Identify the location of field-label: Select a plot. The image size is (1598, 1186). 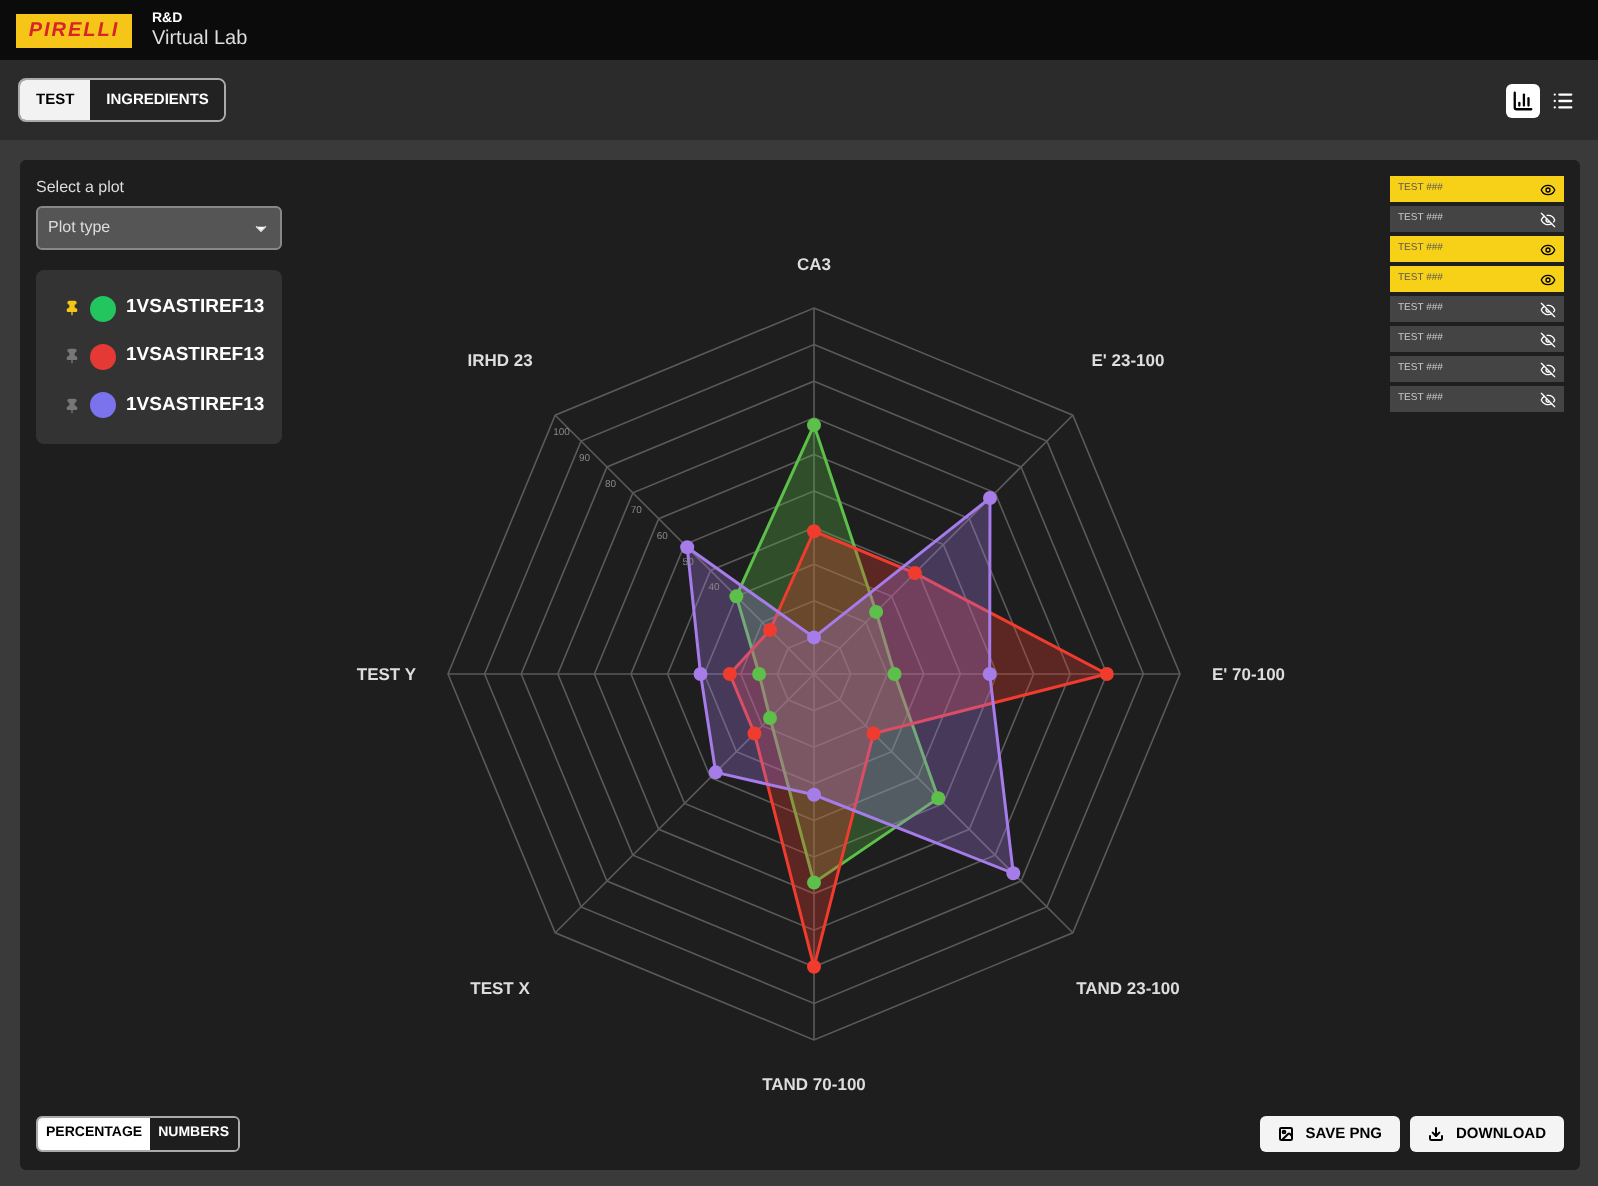
(81, 188).